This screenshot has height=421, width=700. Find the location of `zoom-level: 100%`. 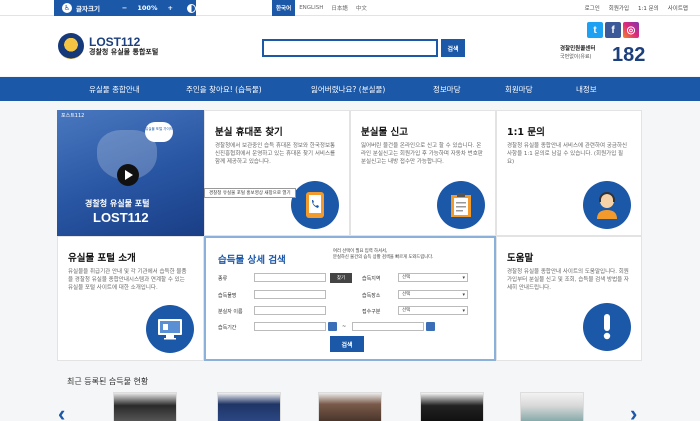

zoom-level: 100% is located at coordinates (147, 8).